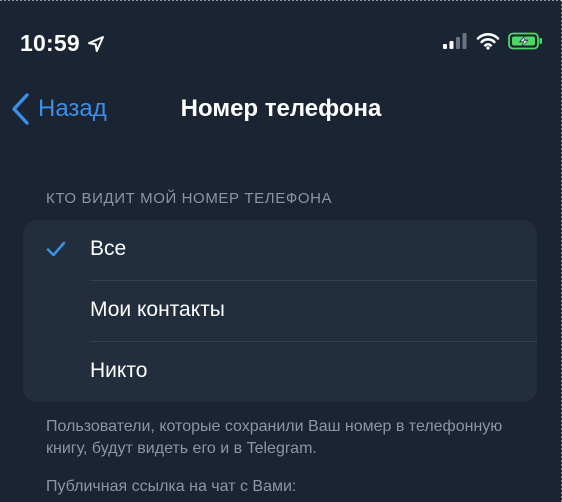 The height and width of the screenshot is (502, 562). Describe the element at coordinates (455, 41) in the screenshot. I see `cellular-signal-icon` at that location.